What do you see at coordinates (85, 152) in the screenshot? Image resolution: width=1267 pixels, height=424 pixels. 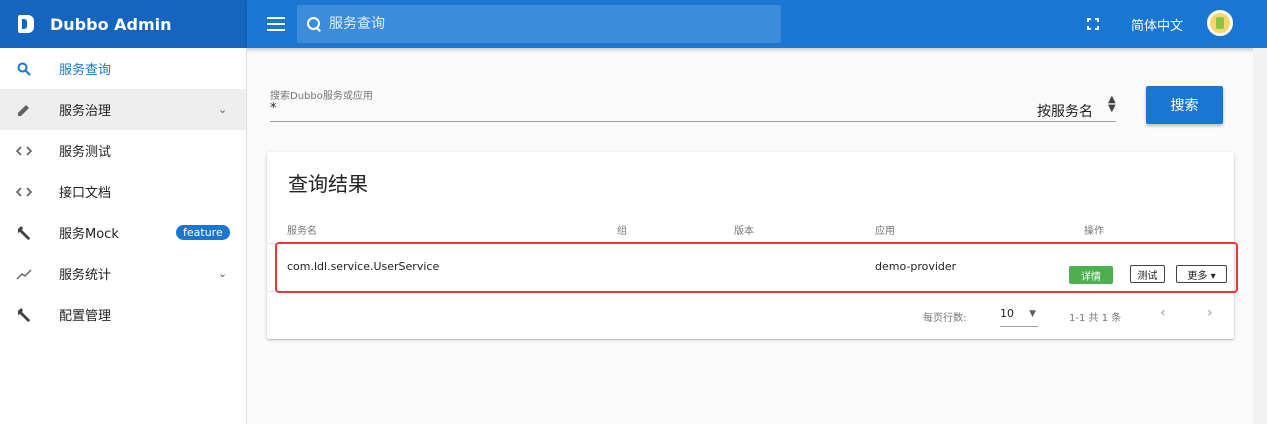 I see `sidebar-item-label: 服务测试` at bounding box center [85, 152].